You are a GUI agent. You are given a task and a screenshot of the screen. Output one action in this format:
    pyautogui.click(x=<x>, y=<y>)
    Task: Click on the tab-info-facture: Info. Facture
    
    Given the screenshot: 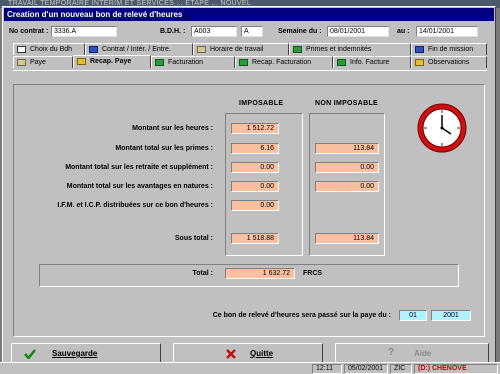 What is the action you would take?
    pyautogui.click(x=372, y=62)
    